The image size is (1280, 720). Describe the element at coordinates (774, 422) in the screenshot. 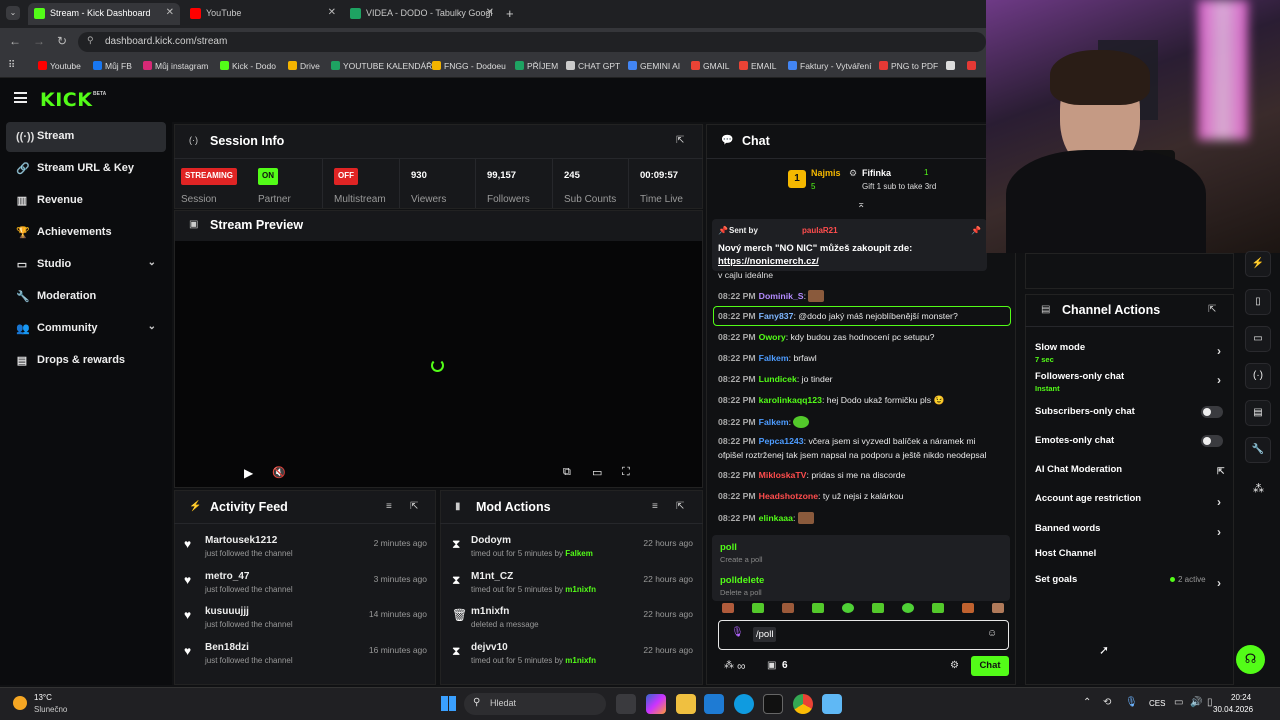

I see `chat-username: Falkem` at that location.